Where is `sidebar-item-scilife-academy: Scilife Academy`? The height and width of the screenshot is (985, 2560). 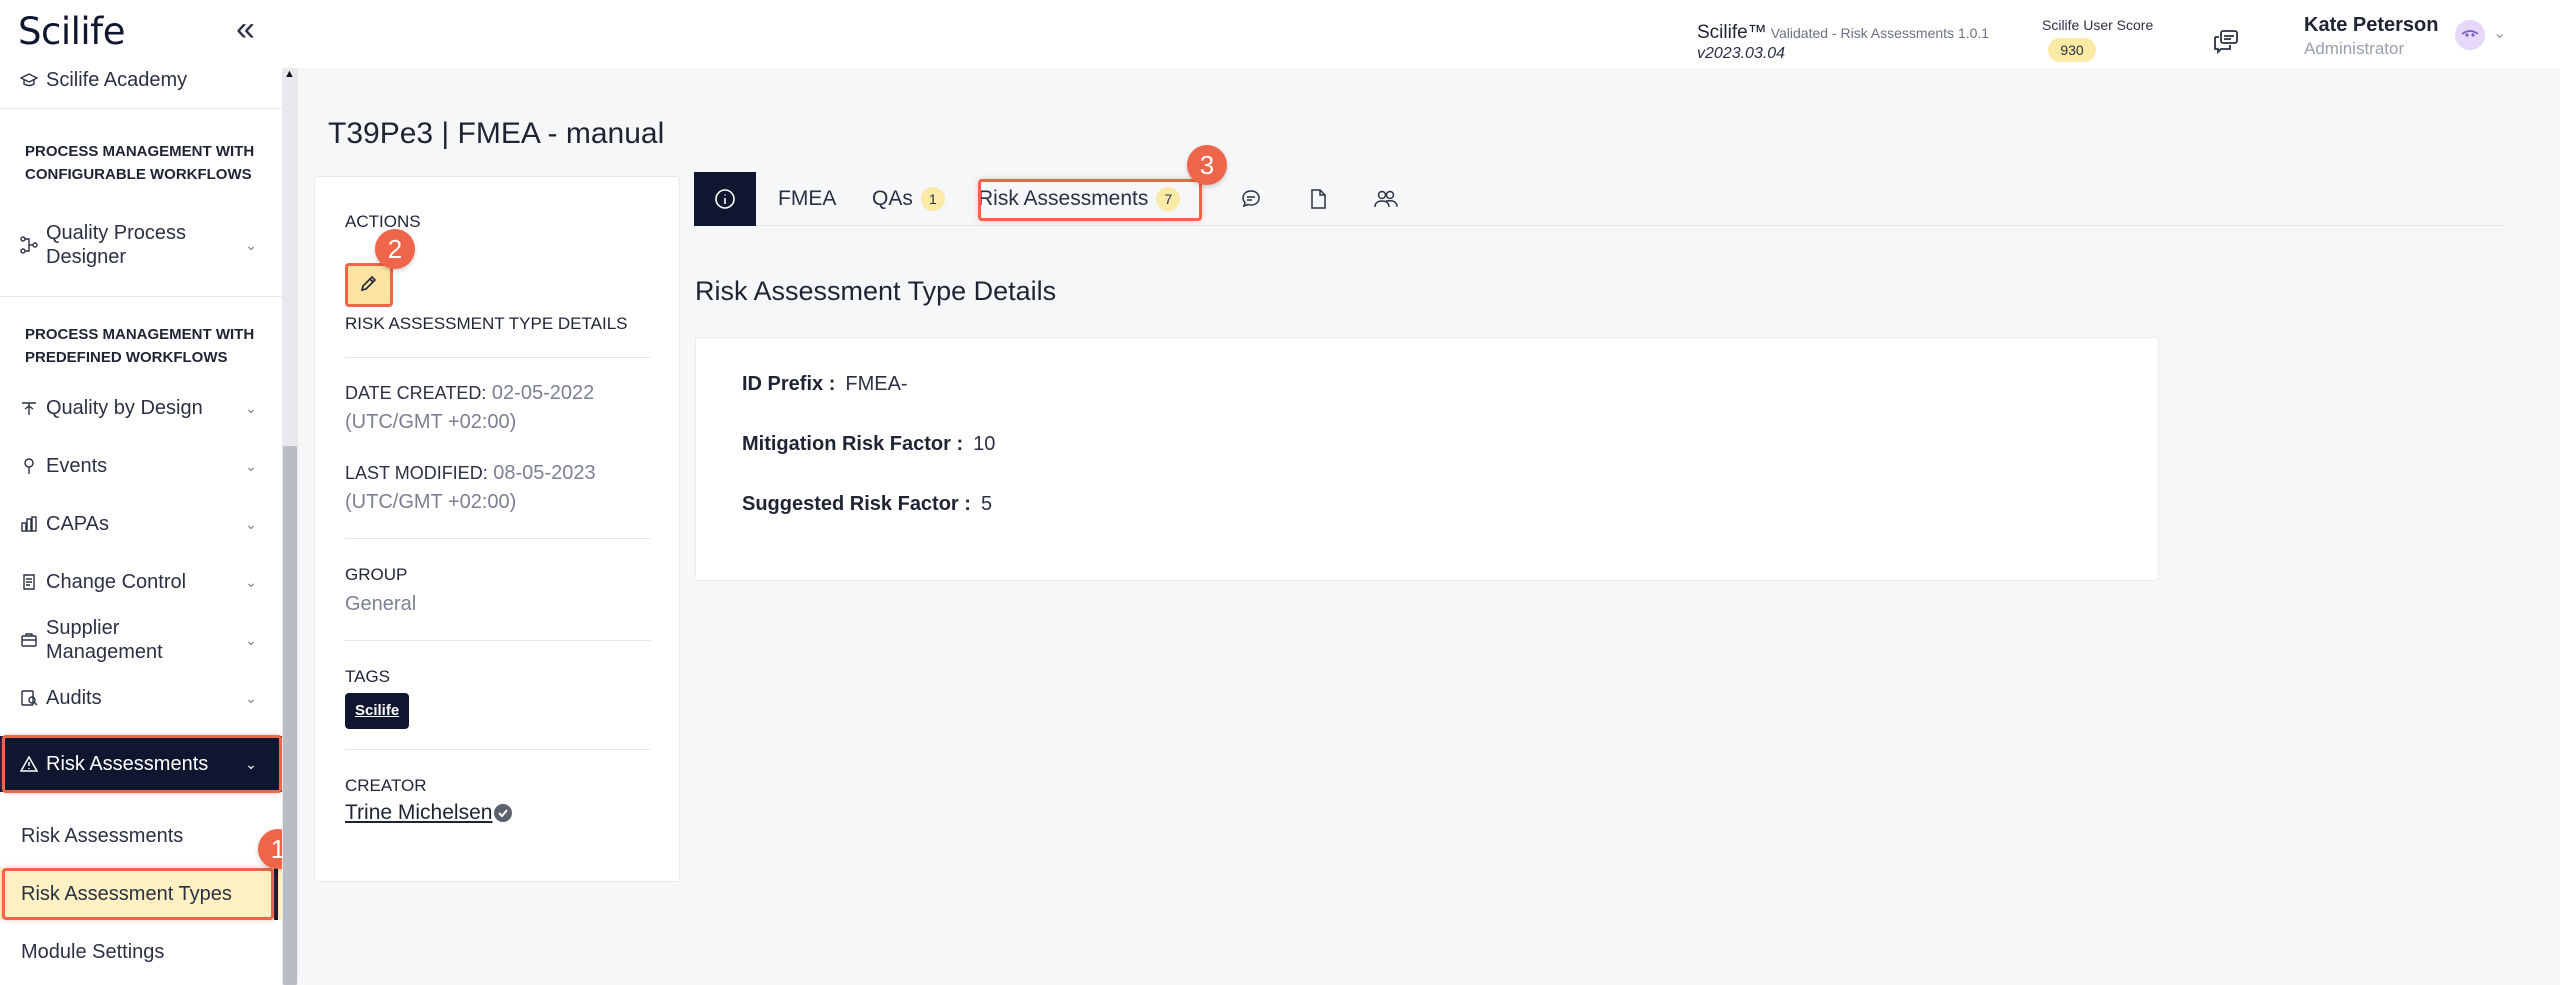
sidebar-item-scilife-academy: Scilife Academy is located at coordinates (141, 80).